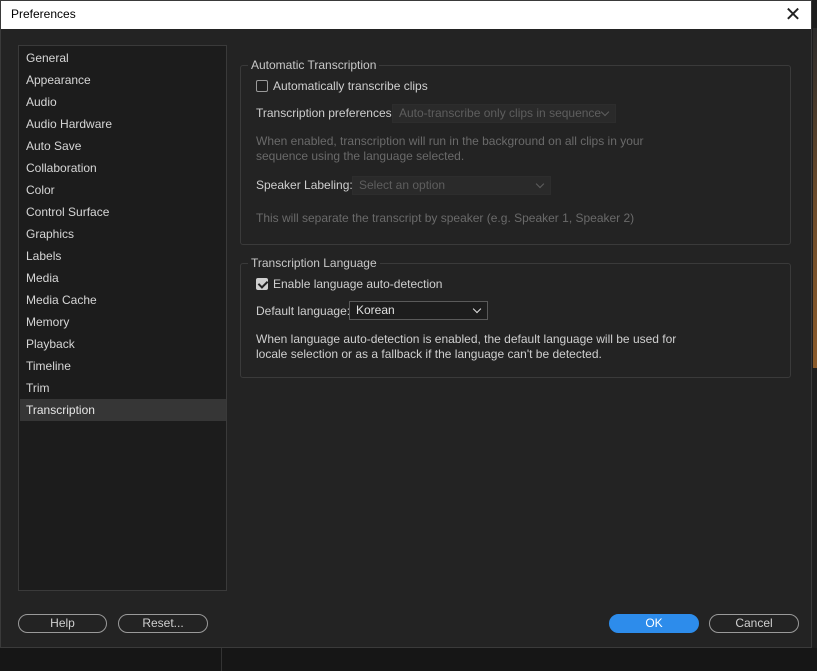 This screenshot has height=671, width=817. Describe the element at coordinates (123, 80) in the screenshot. I see `sidebar-item-appearance: Appearance` at that location.